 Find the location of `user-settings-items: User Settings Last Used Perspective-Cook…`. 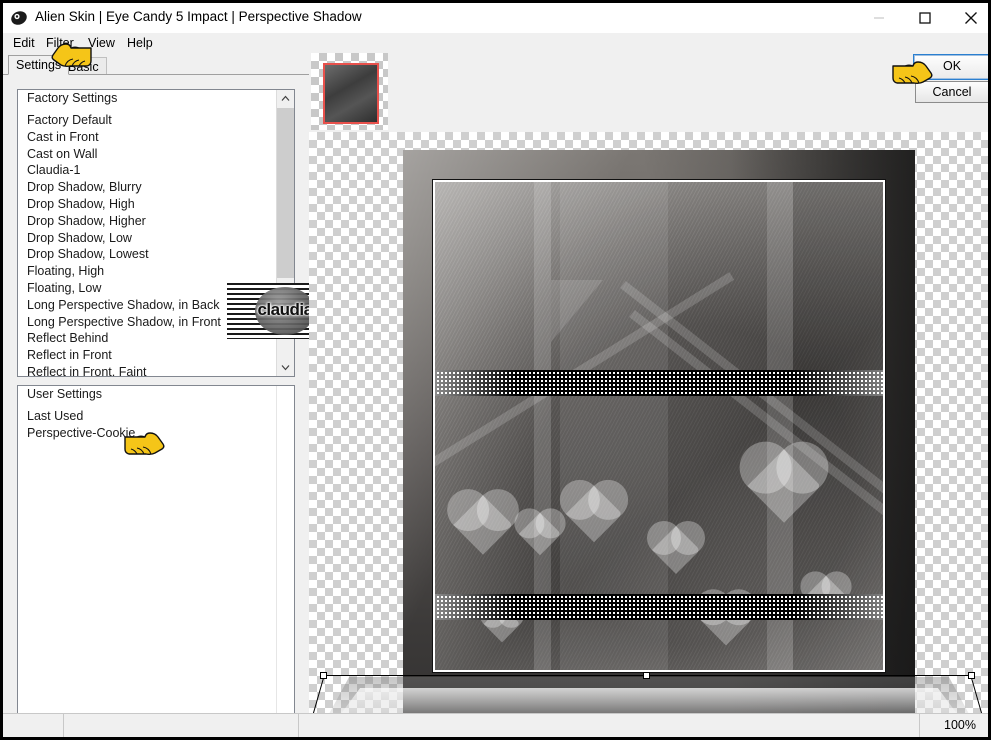

user-settings-items: User Settings Last Used Perspective-Cook… is located at coordinates (147, 560).